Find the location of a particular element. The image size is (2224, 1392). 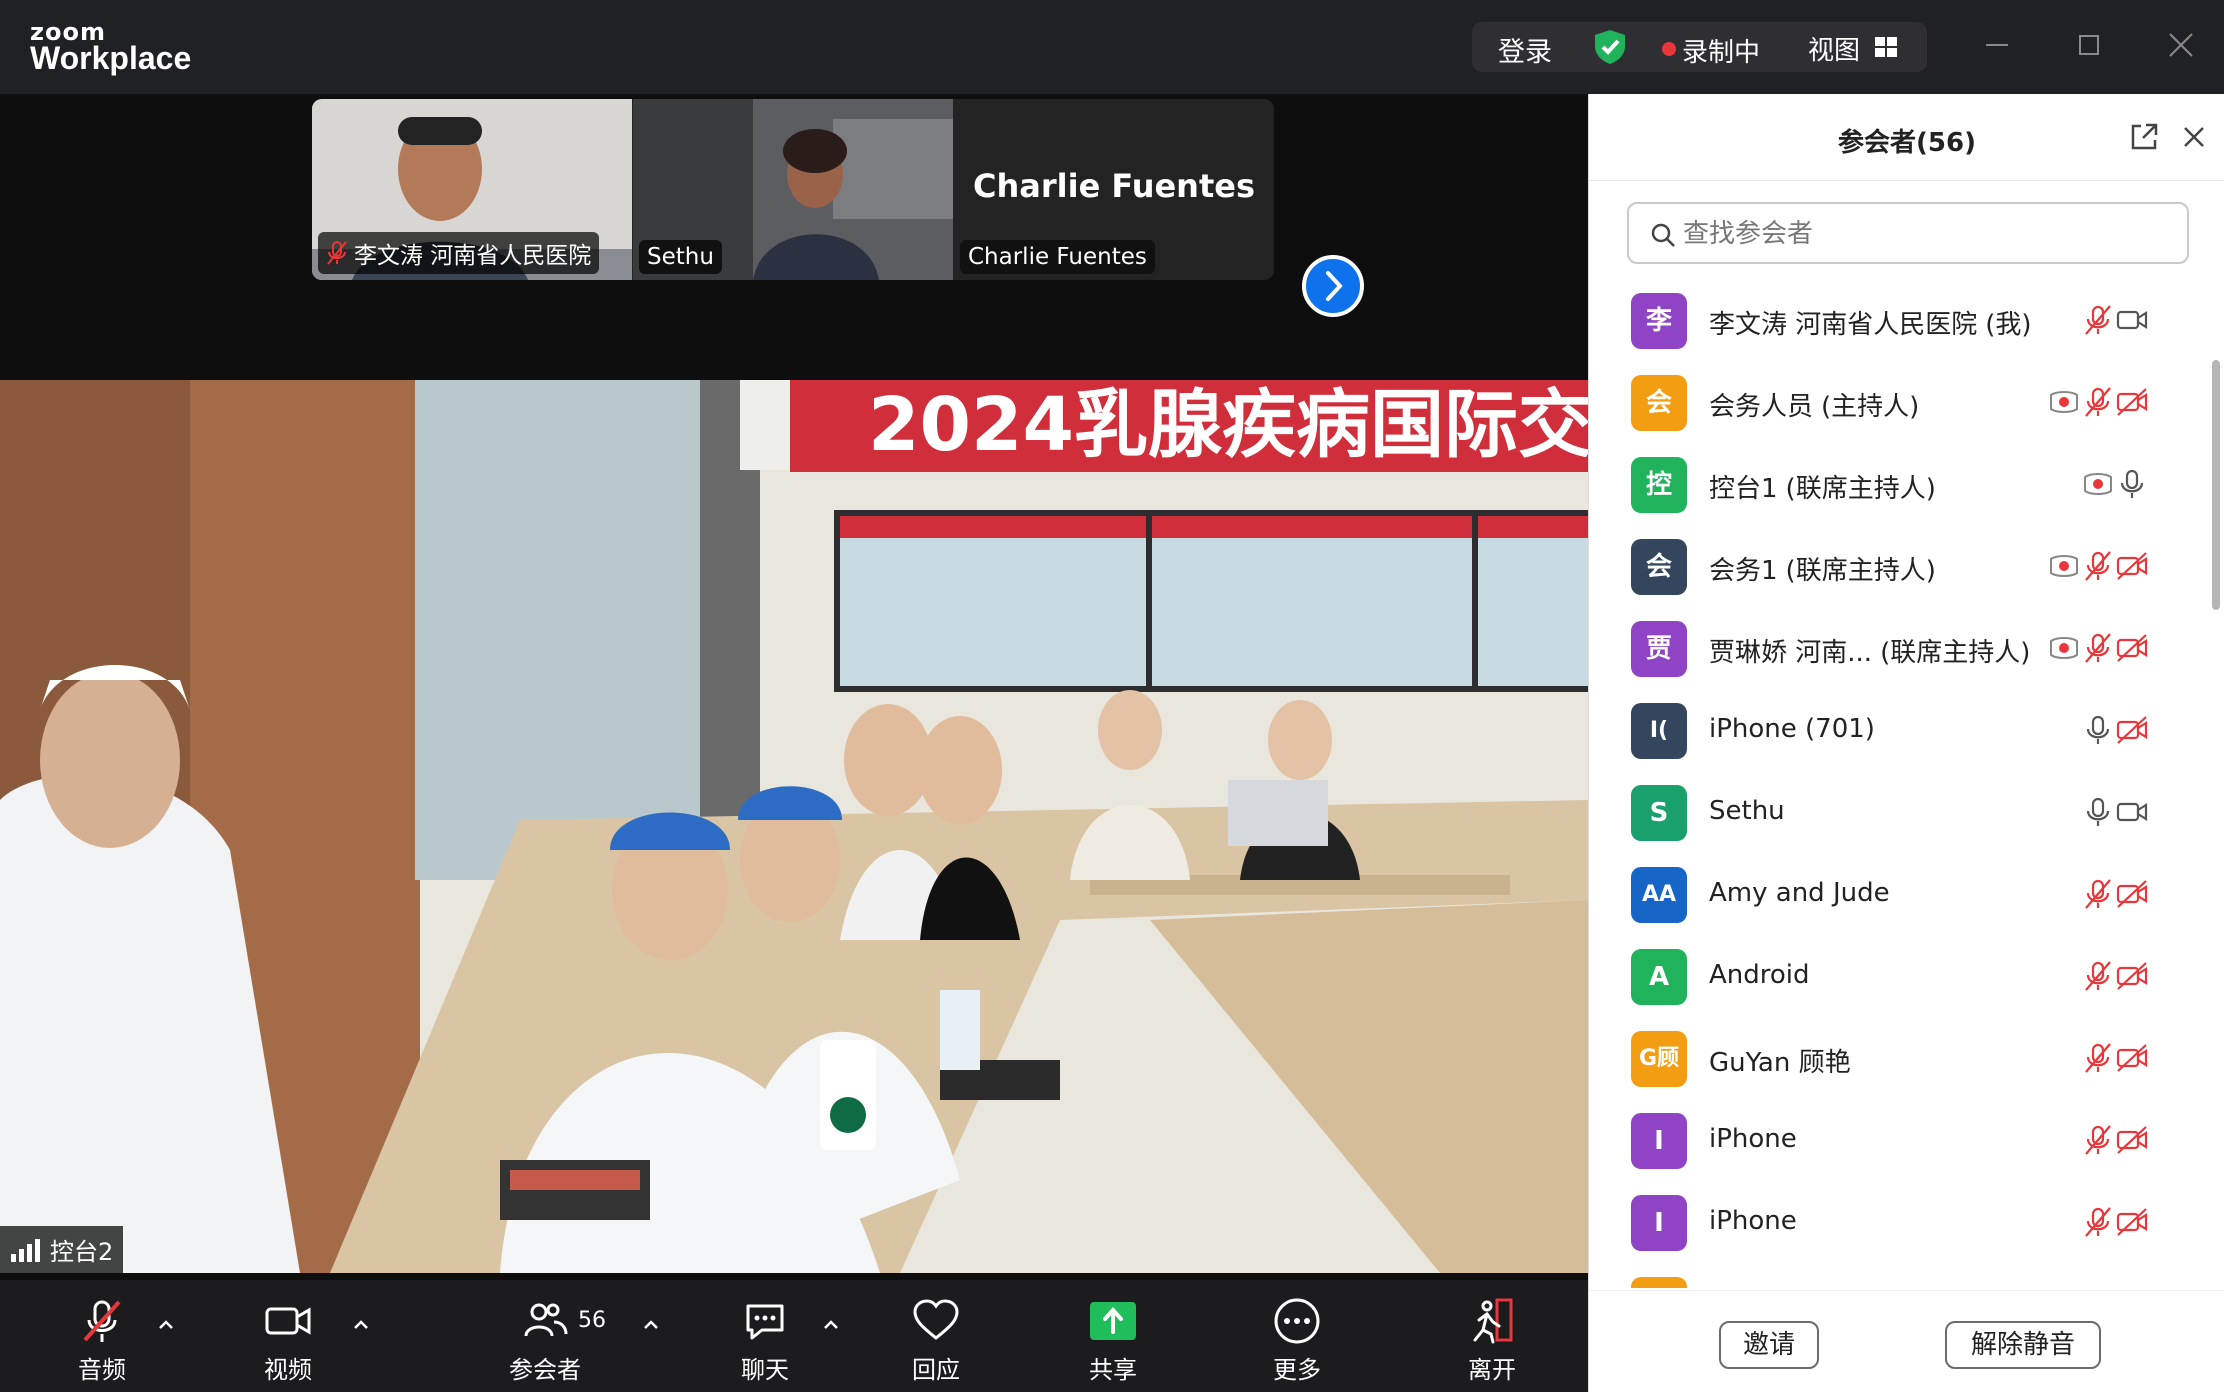

participant-avatar: I( is located at coordinates (1659, 731).